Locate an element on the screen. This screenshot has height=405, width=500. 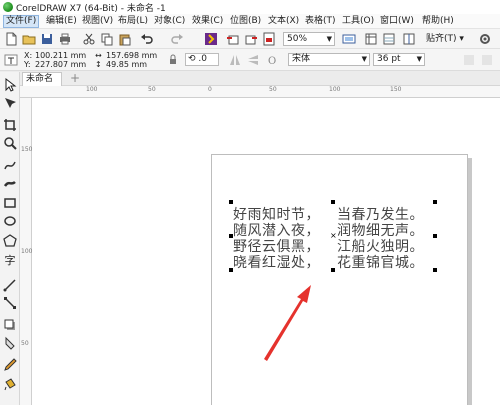
height-arrows-icon: ↕ is located at coordinates (98, 64).